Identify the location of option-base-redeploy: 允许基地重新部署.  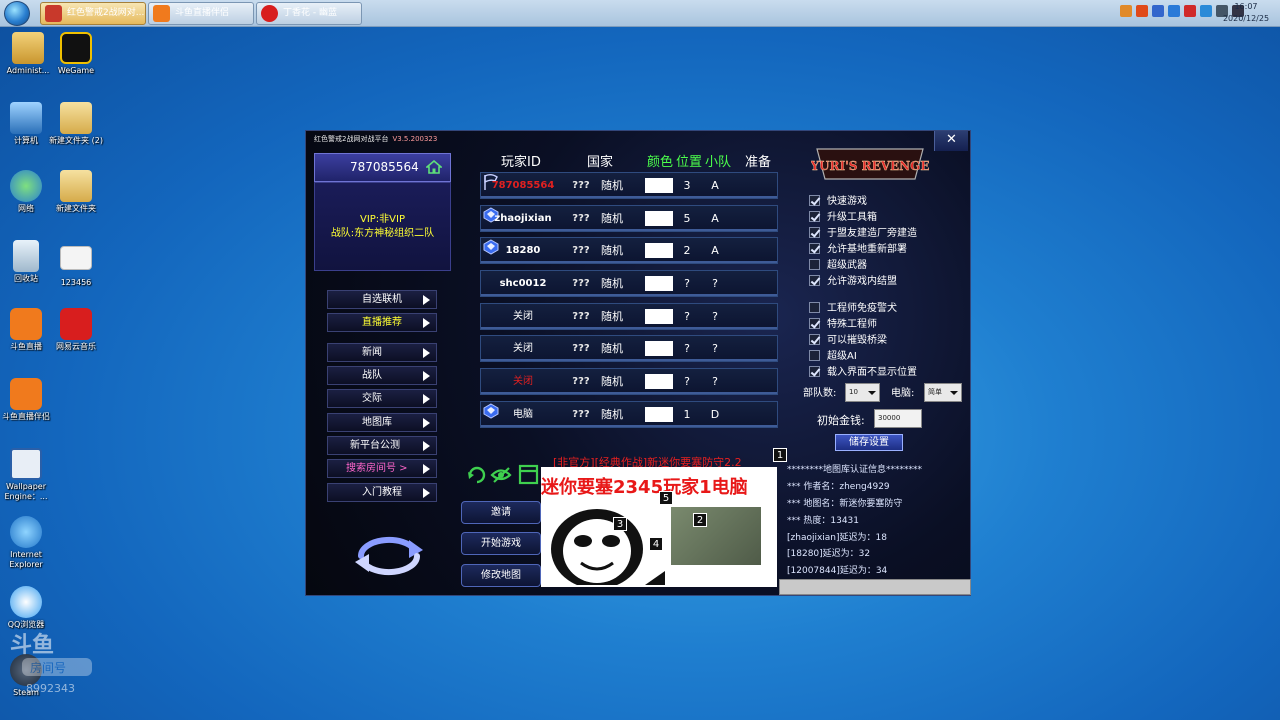
(858, 250).